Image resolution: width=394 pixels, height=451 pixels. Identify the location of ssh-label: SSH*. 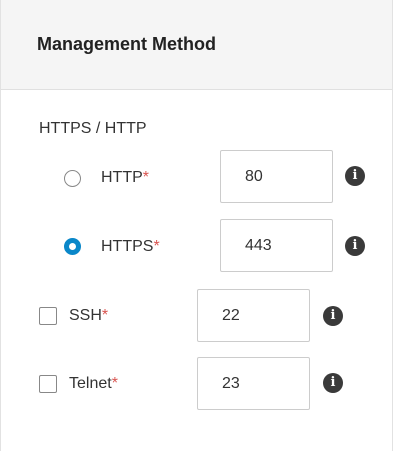
(88, 316).